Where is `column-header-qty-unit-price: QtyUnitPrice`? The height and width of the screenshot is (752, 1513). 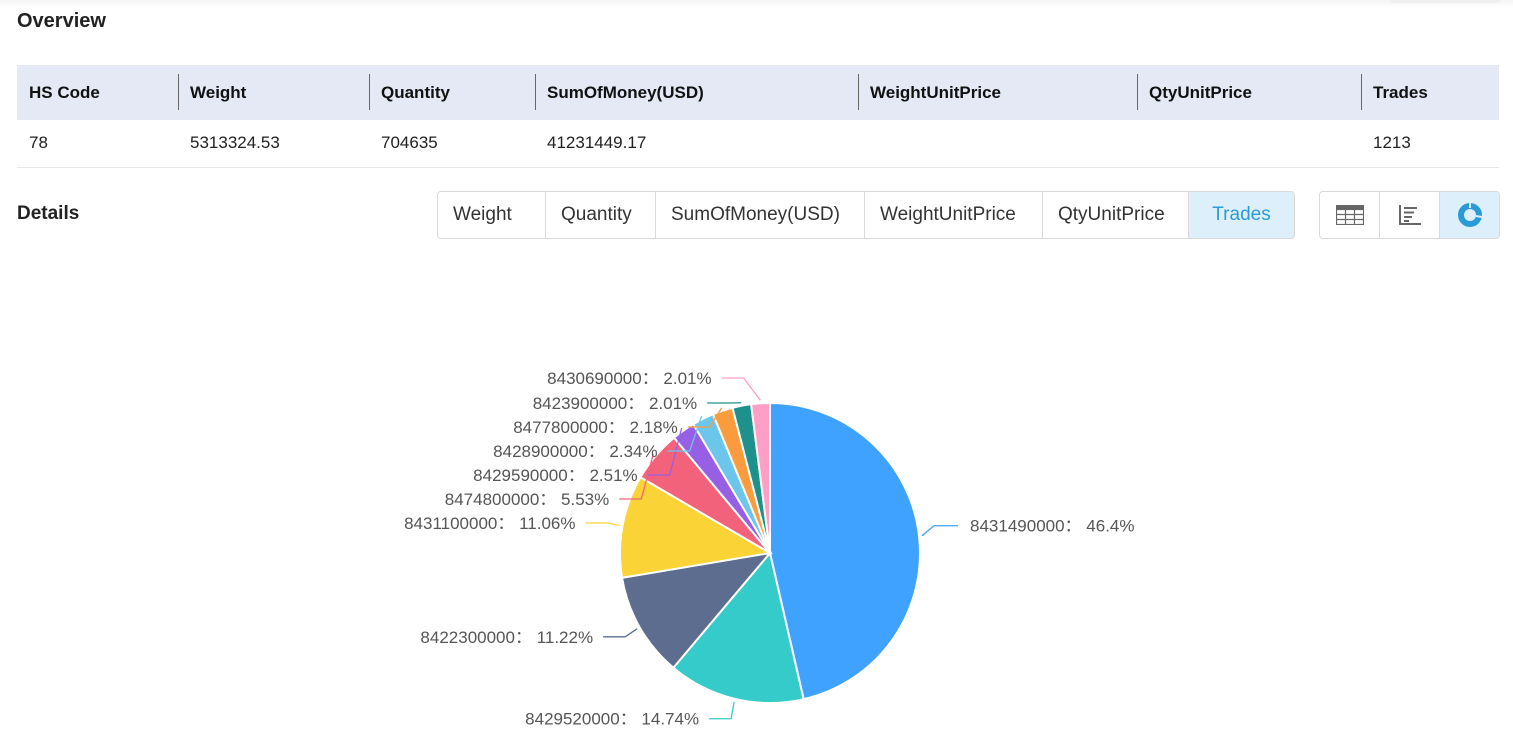 column-header-qty-unit-price: QtyUnitPrice is located at coordinates (1249, 92).